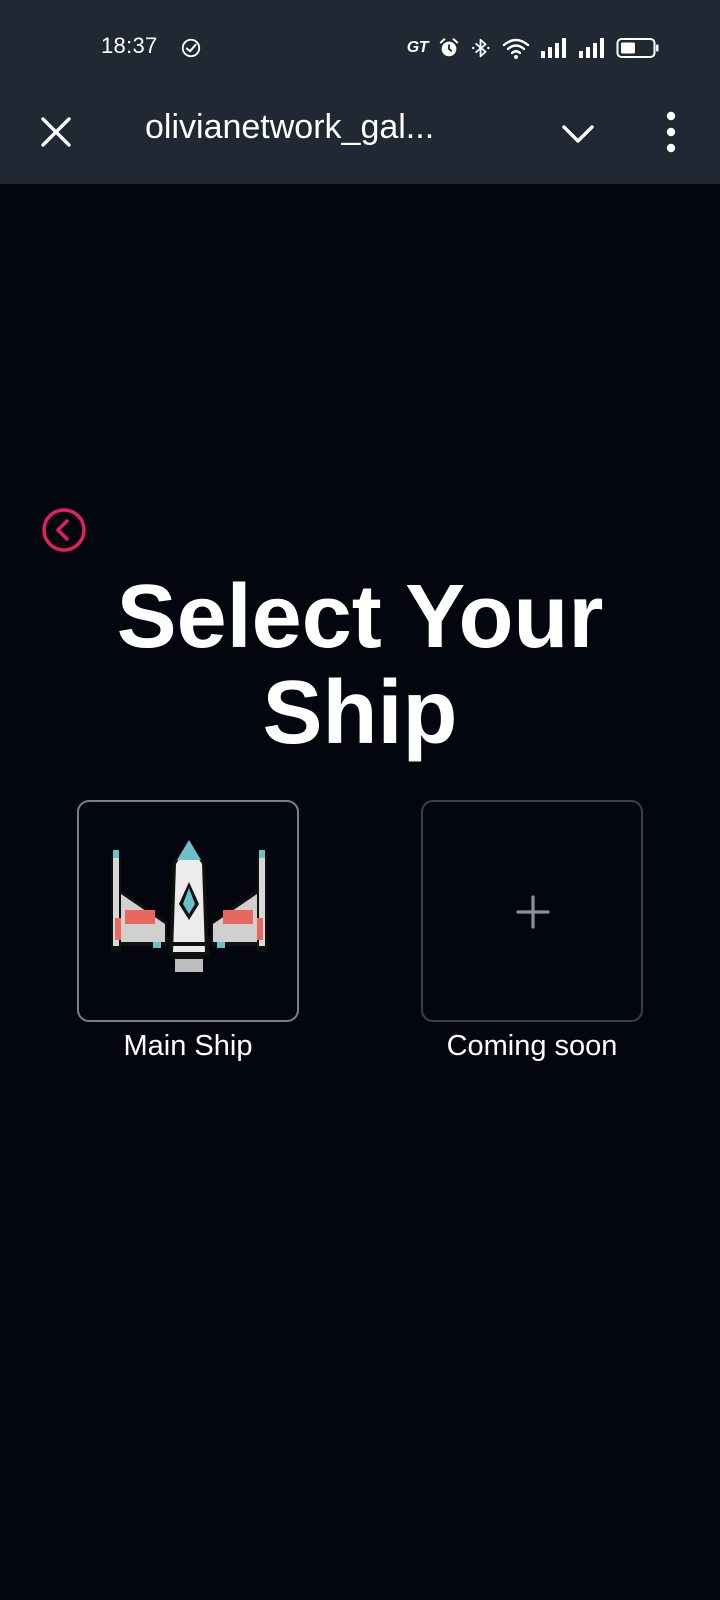 This screenshot has width=720, height=1600. I want to click on spaceship-icon, so click(189, 906).